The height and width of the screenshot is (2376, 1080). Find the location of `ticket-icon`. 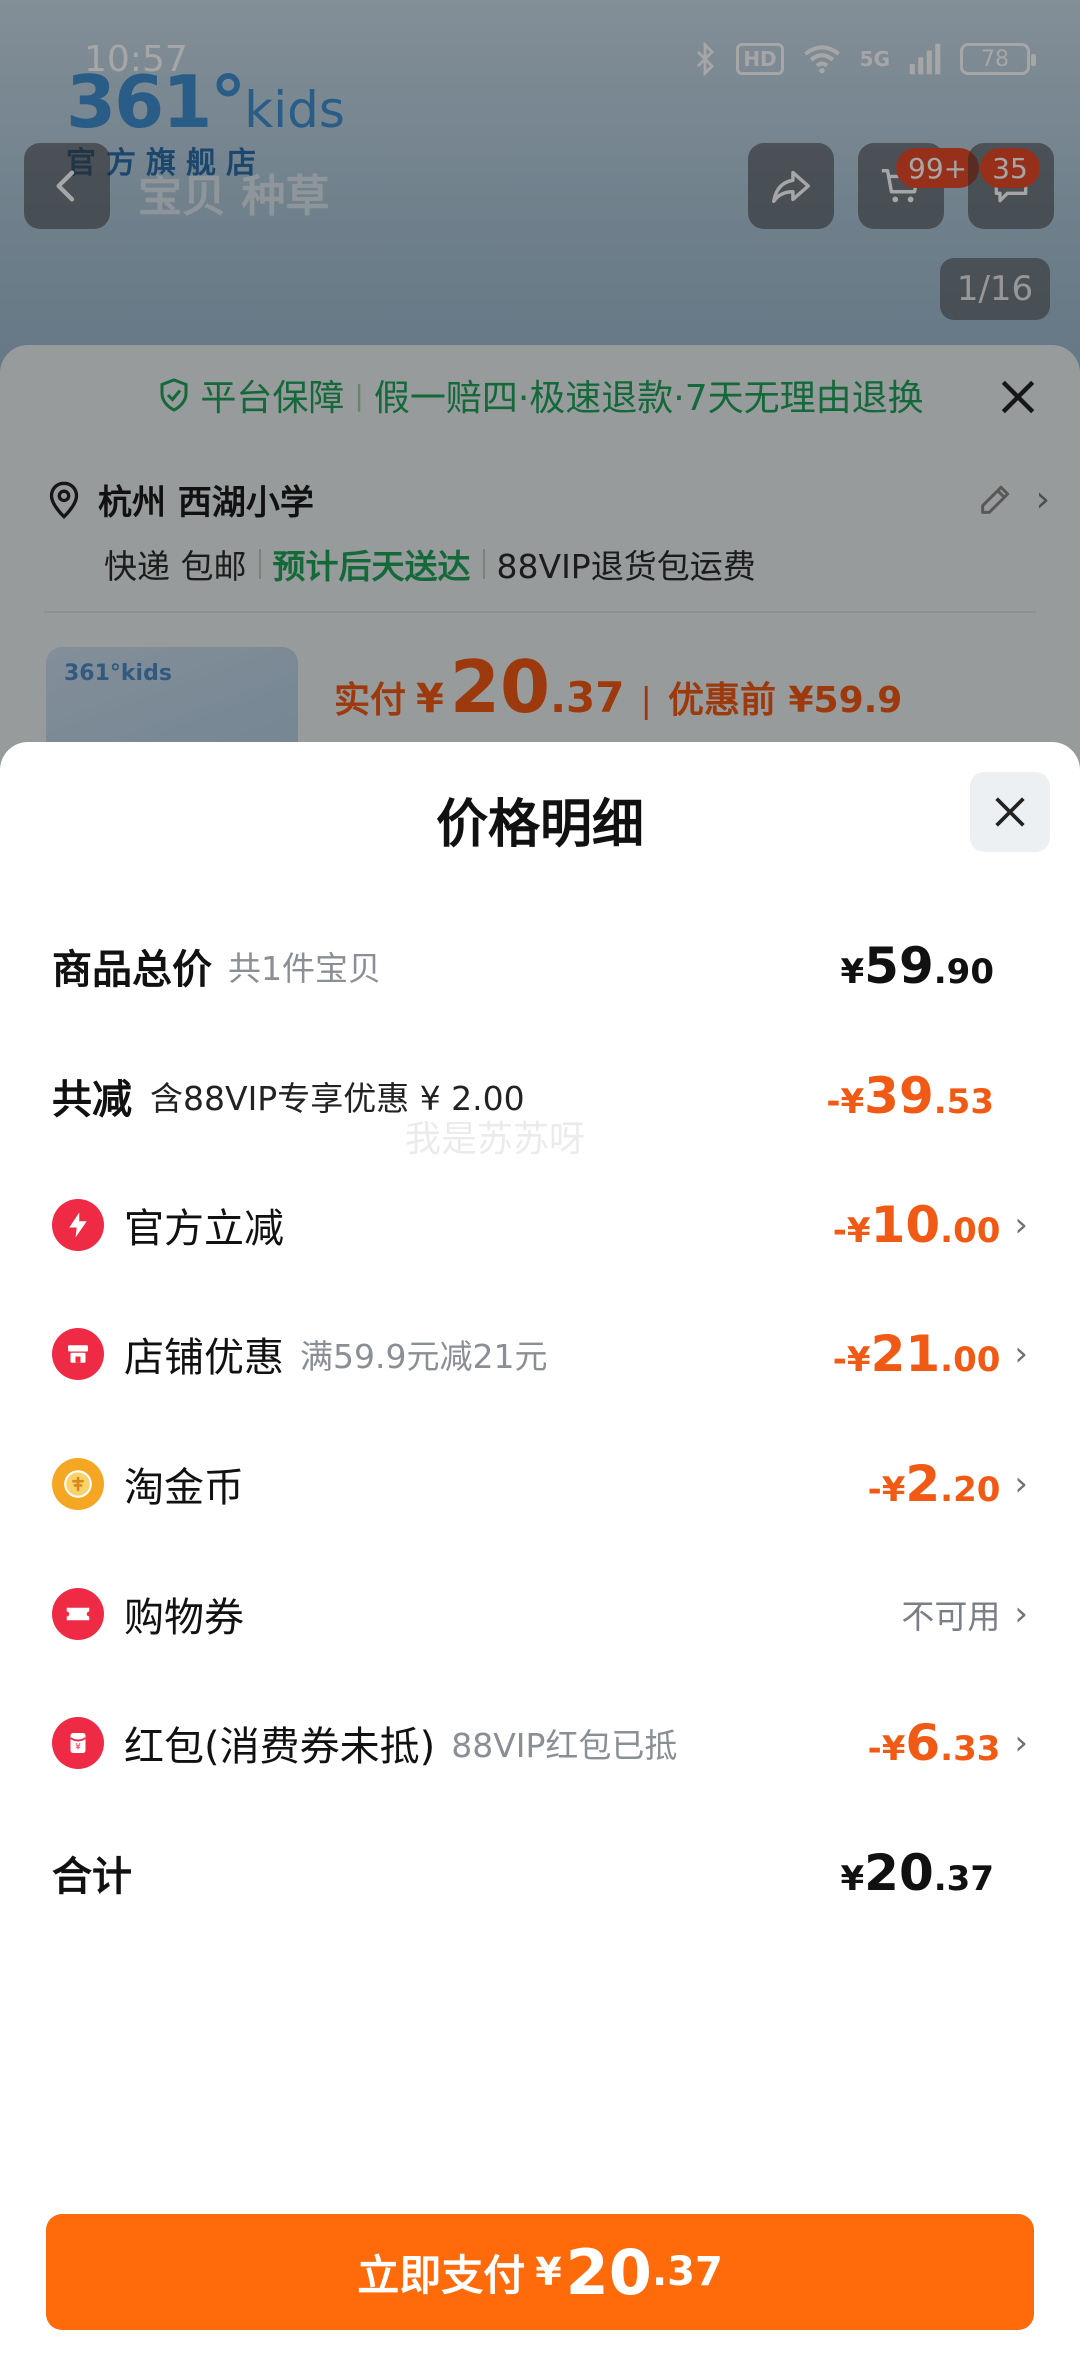

ticket-icon is located at coordinates (78, 1614).